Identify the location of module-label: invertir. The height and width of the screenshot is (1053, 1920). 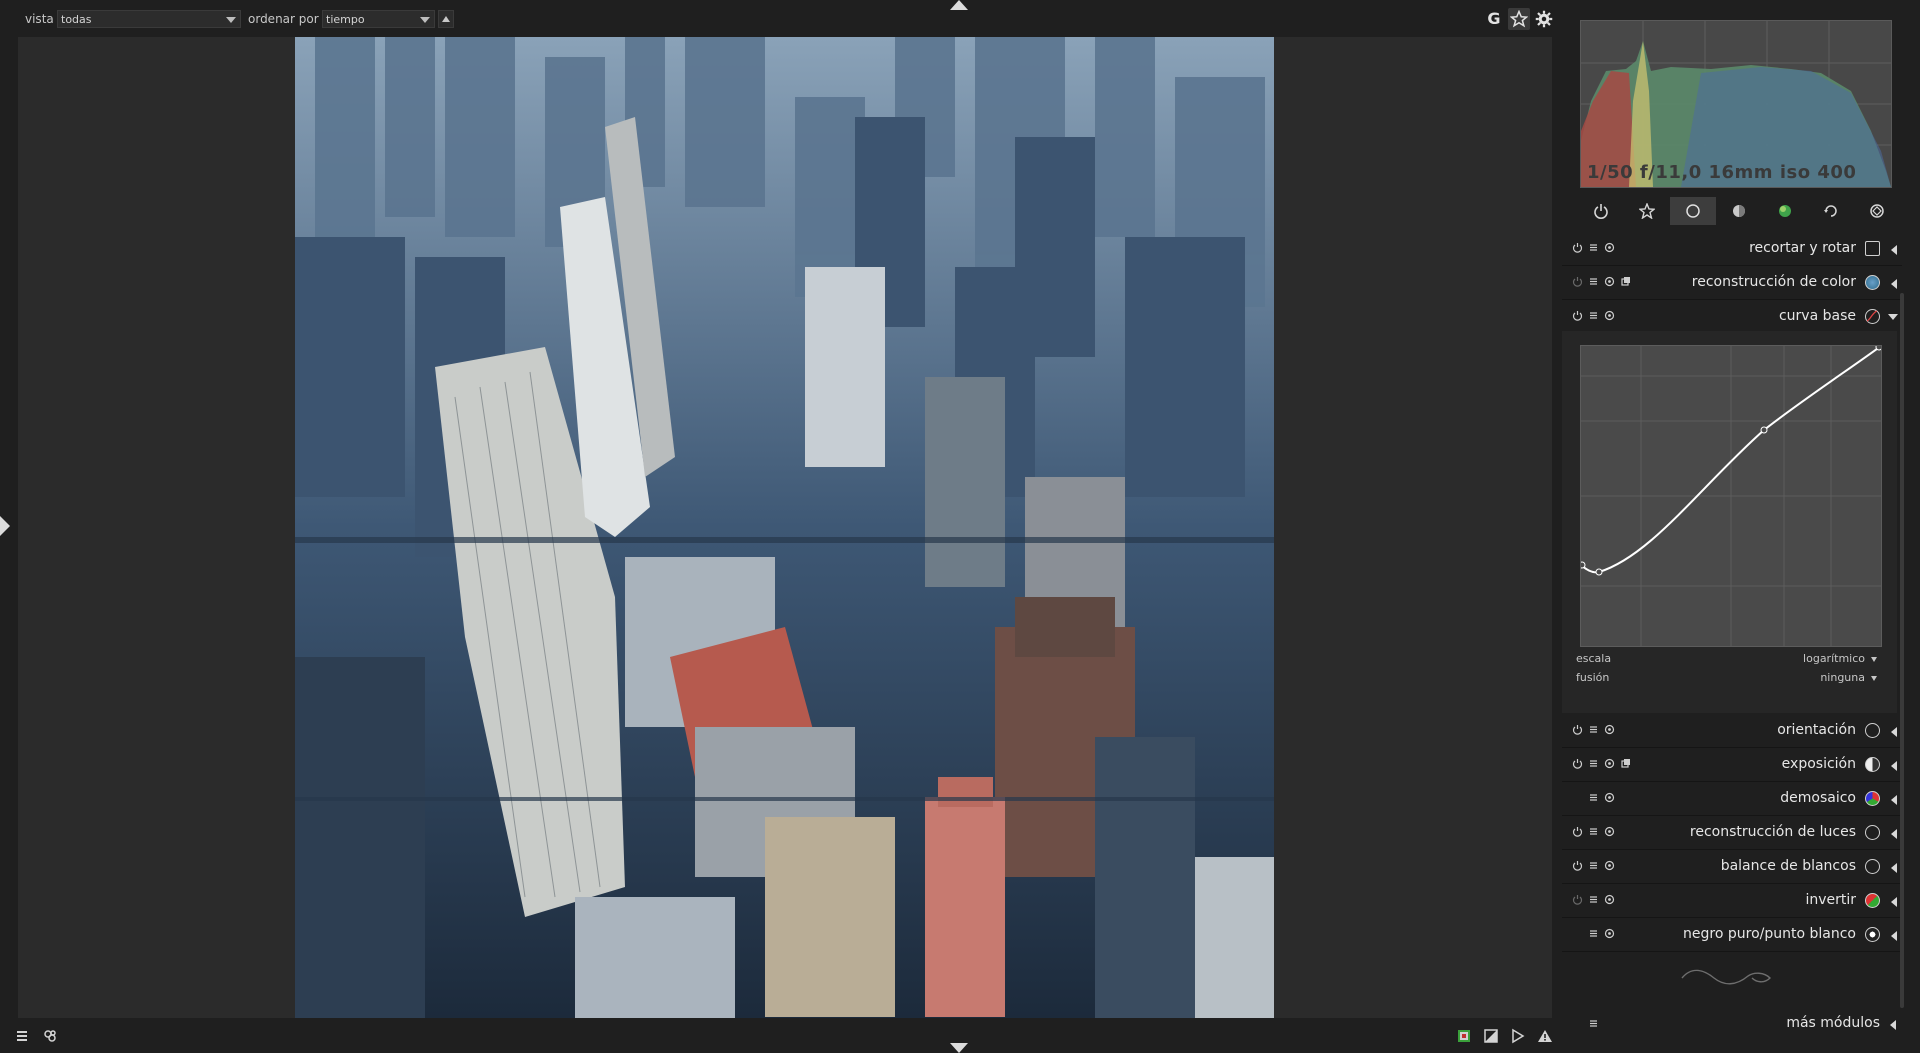
(1830, 900).